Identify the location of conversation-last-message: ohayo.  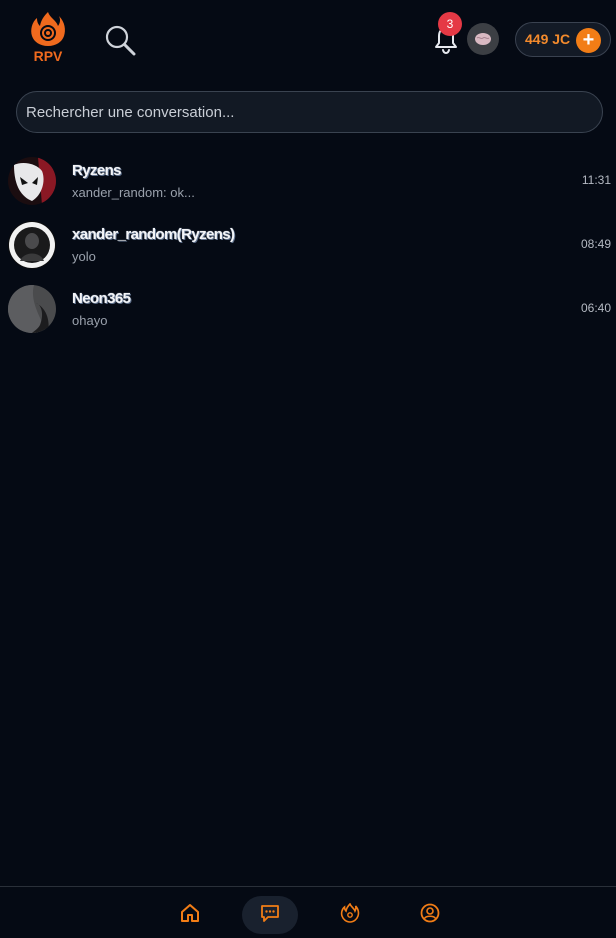
(90, 320).